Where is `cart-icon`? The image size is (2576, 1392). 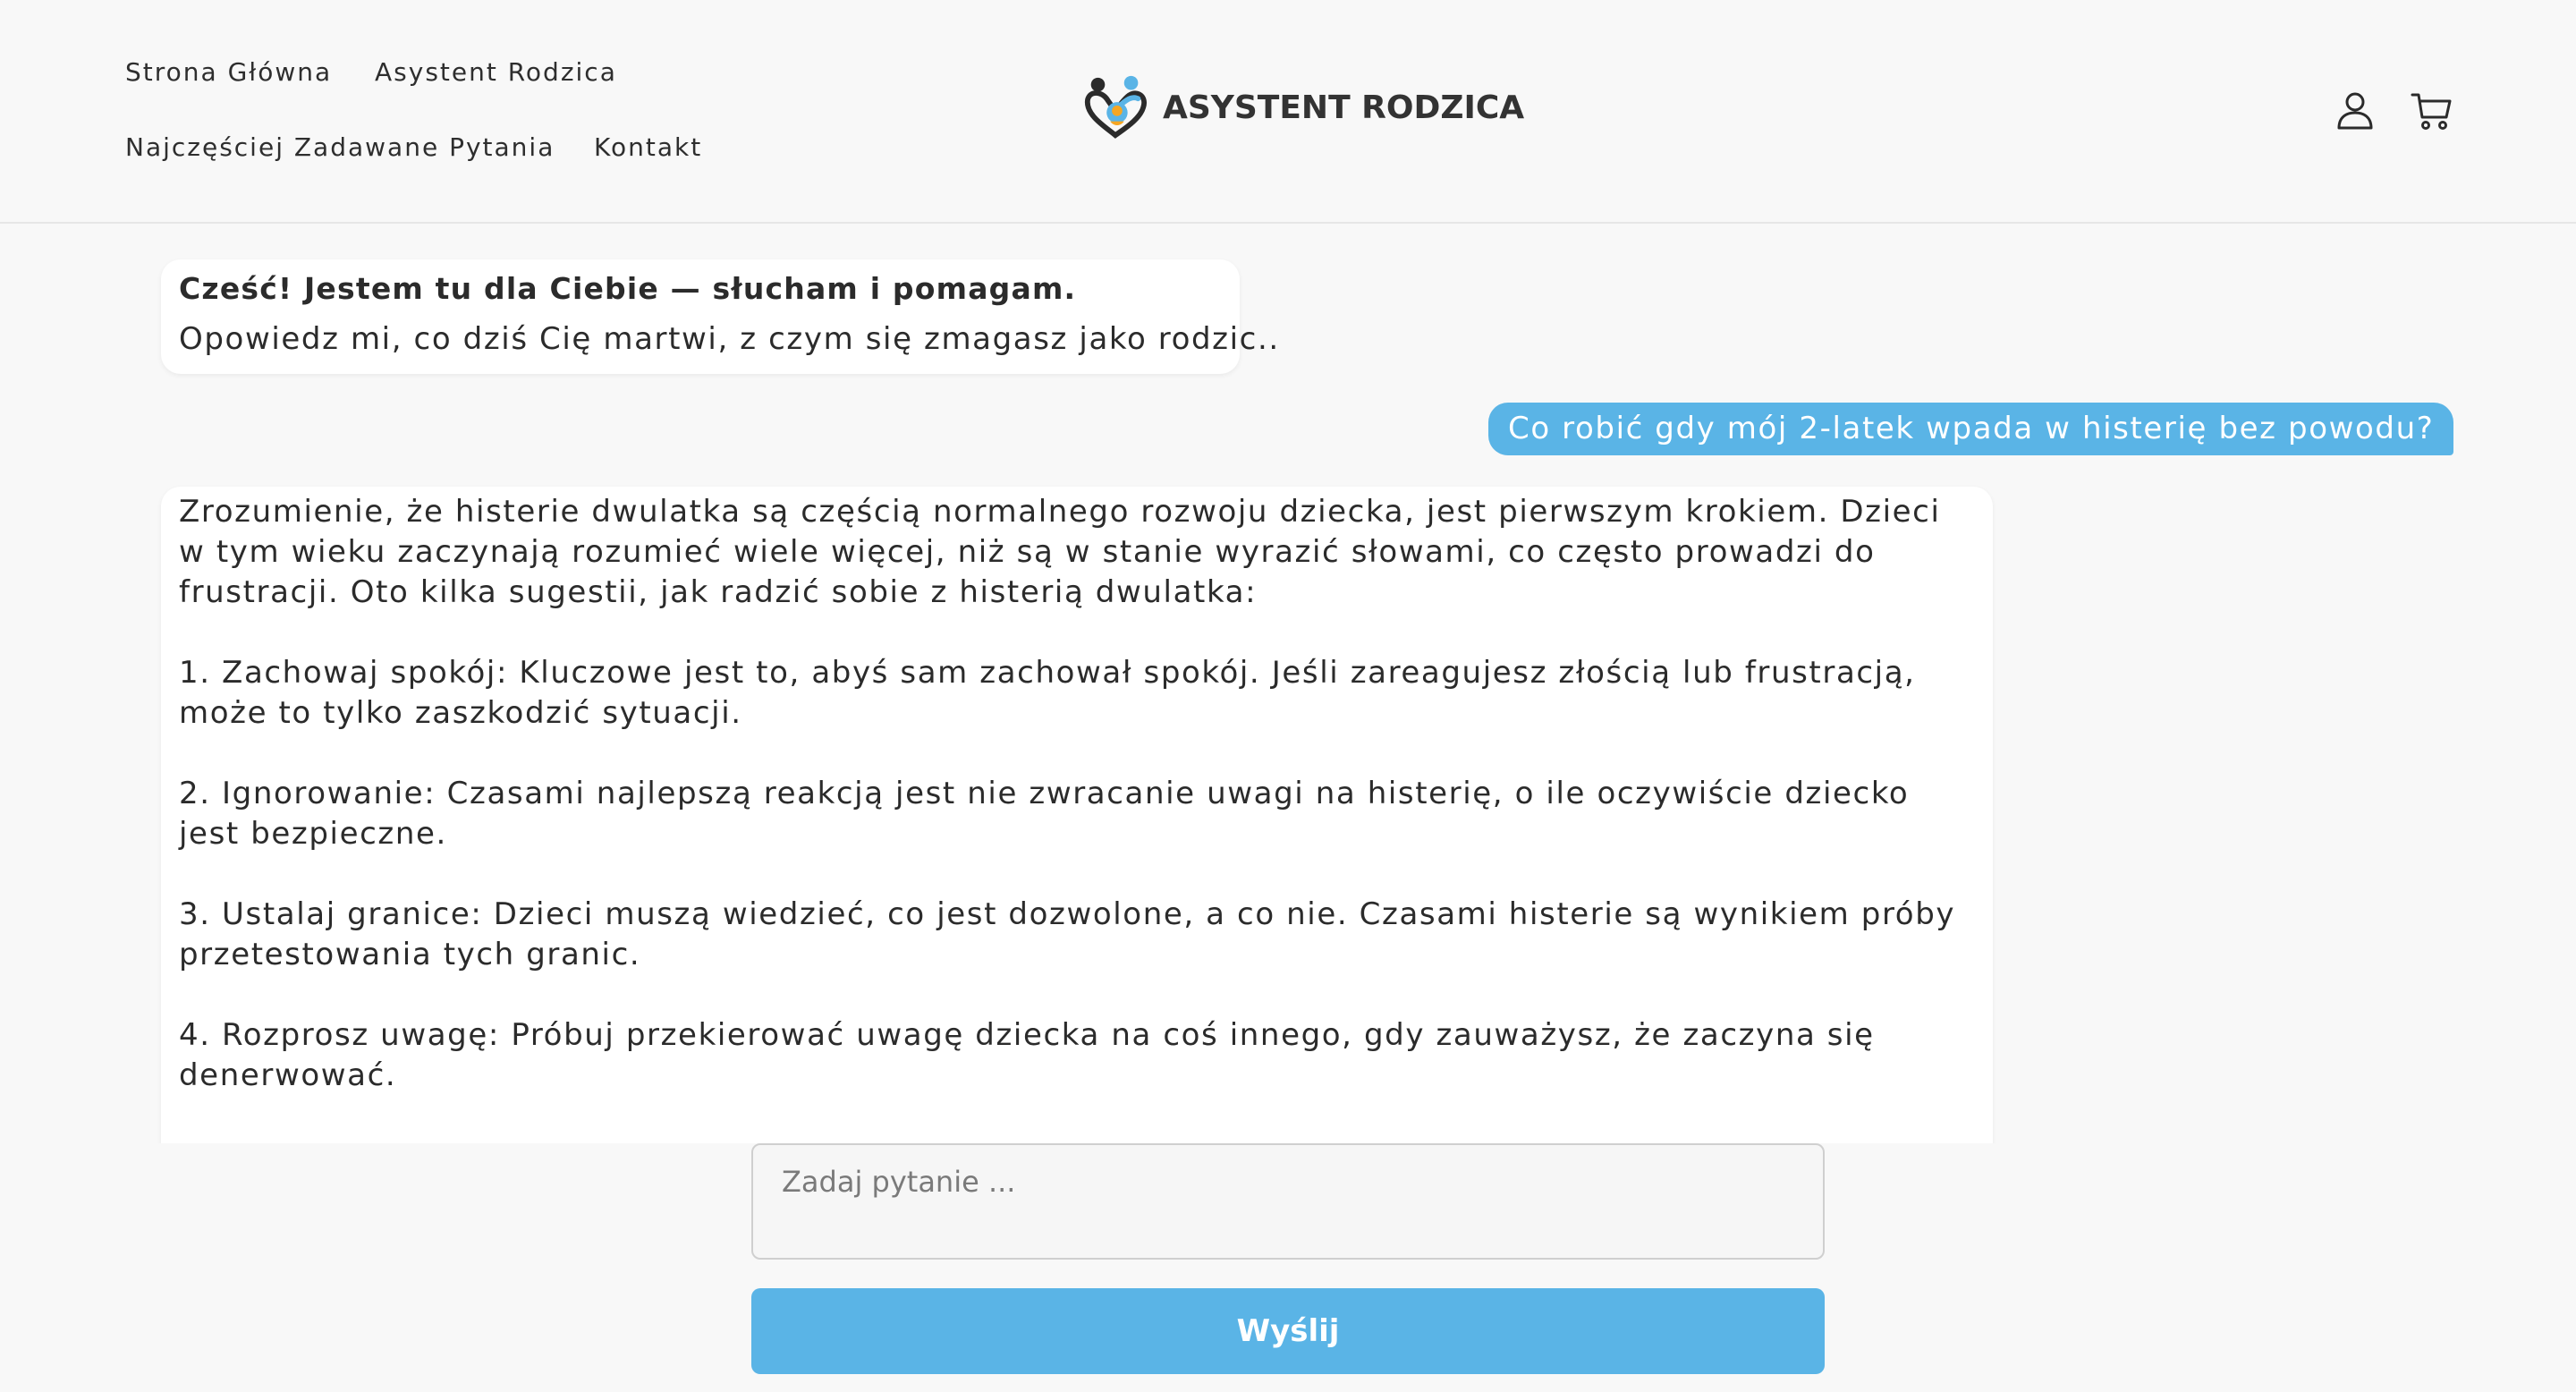
cart-icon is located at coordinates (2432, 111).